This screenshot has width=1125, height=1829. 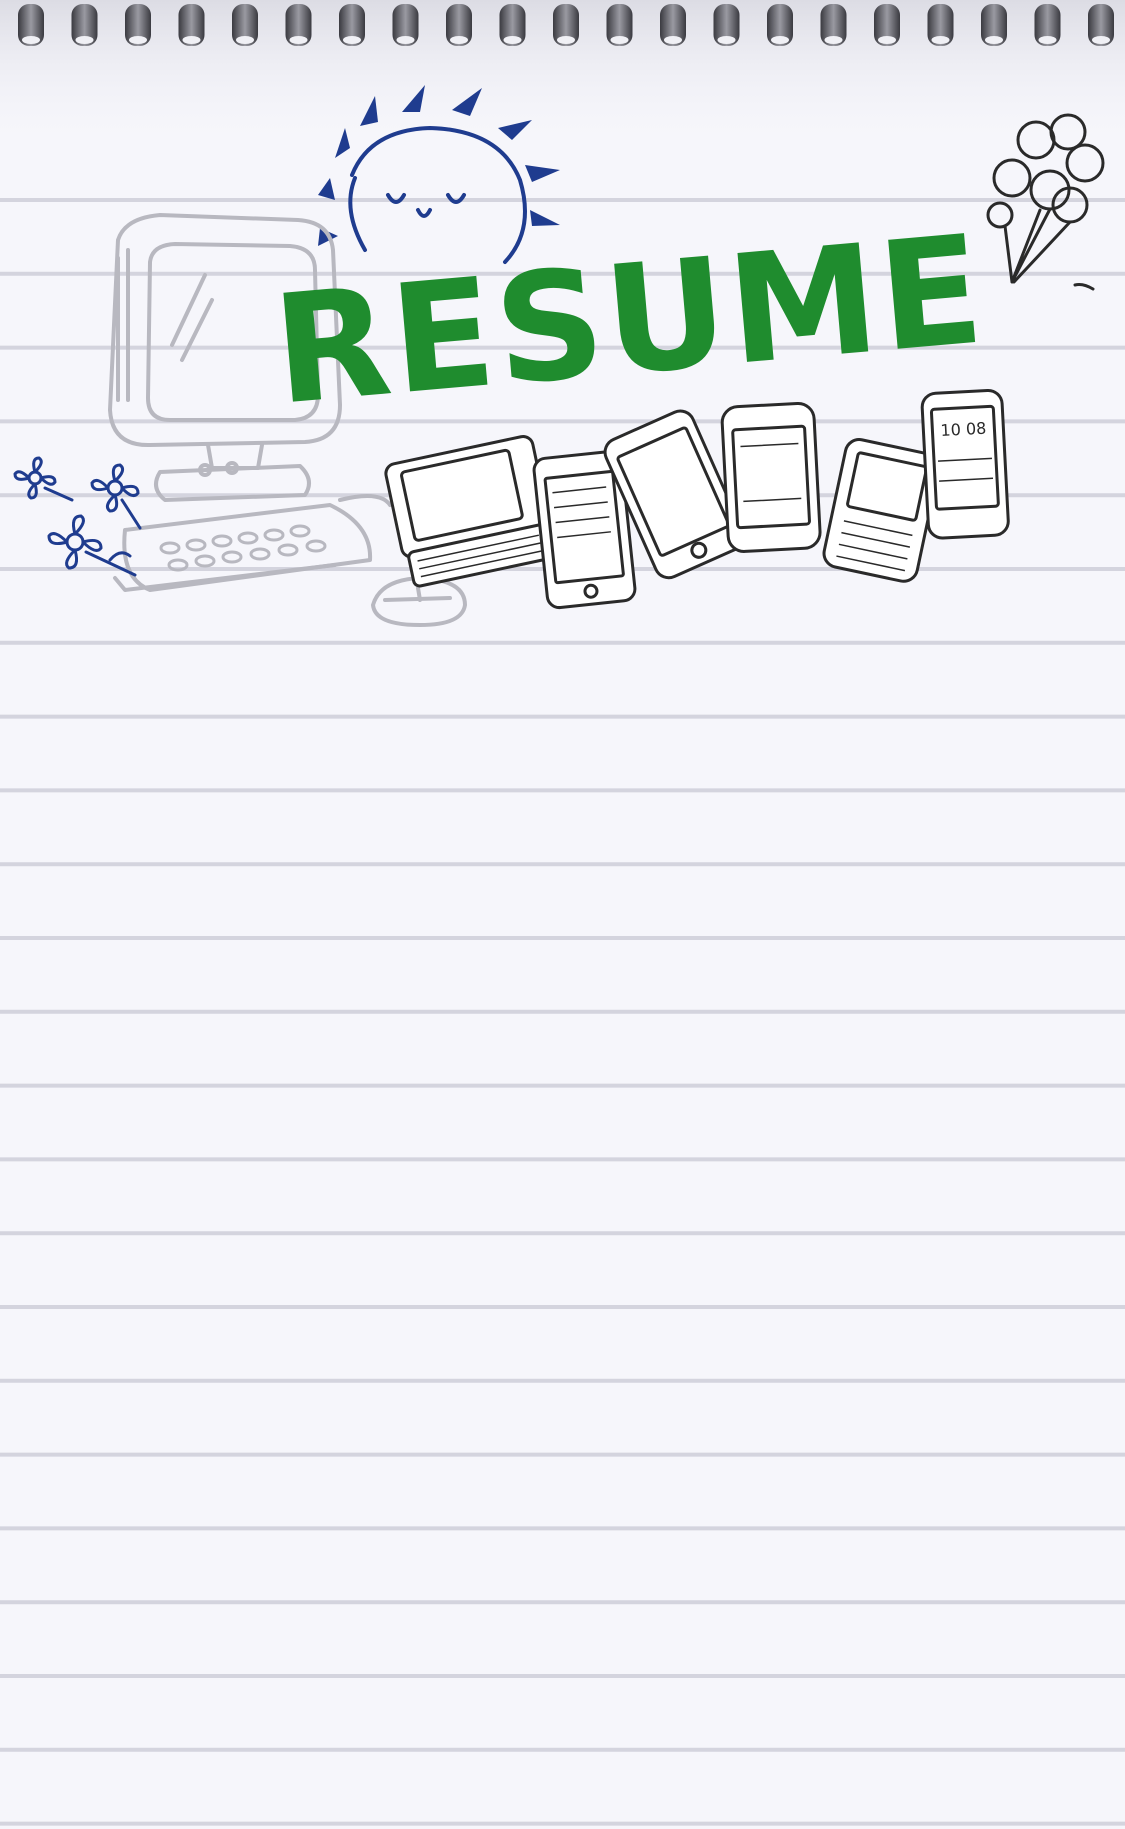 What do you see at coordinates (771, 477) in the screenshot?
I see `phone-icon` at bounding box center [771, 477].